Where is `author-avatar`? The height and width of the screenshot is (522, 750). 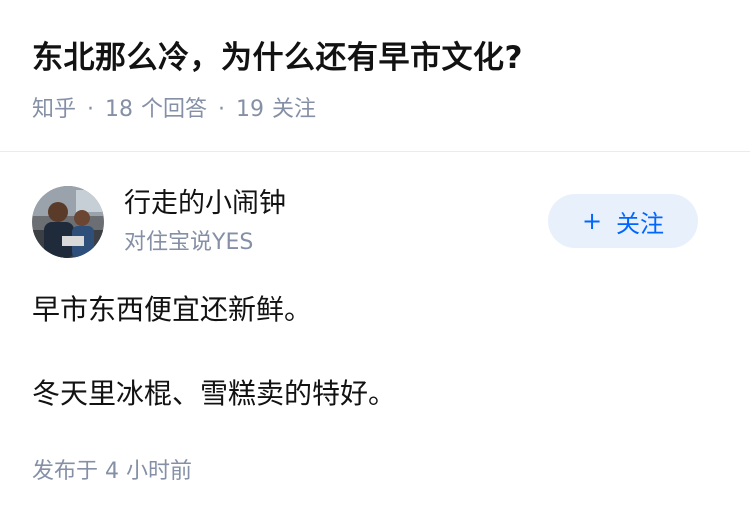 author-avatar is located at coordinates (68, 222).